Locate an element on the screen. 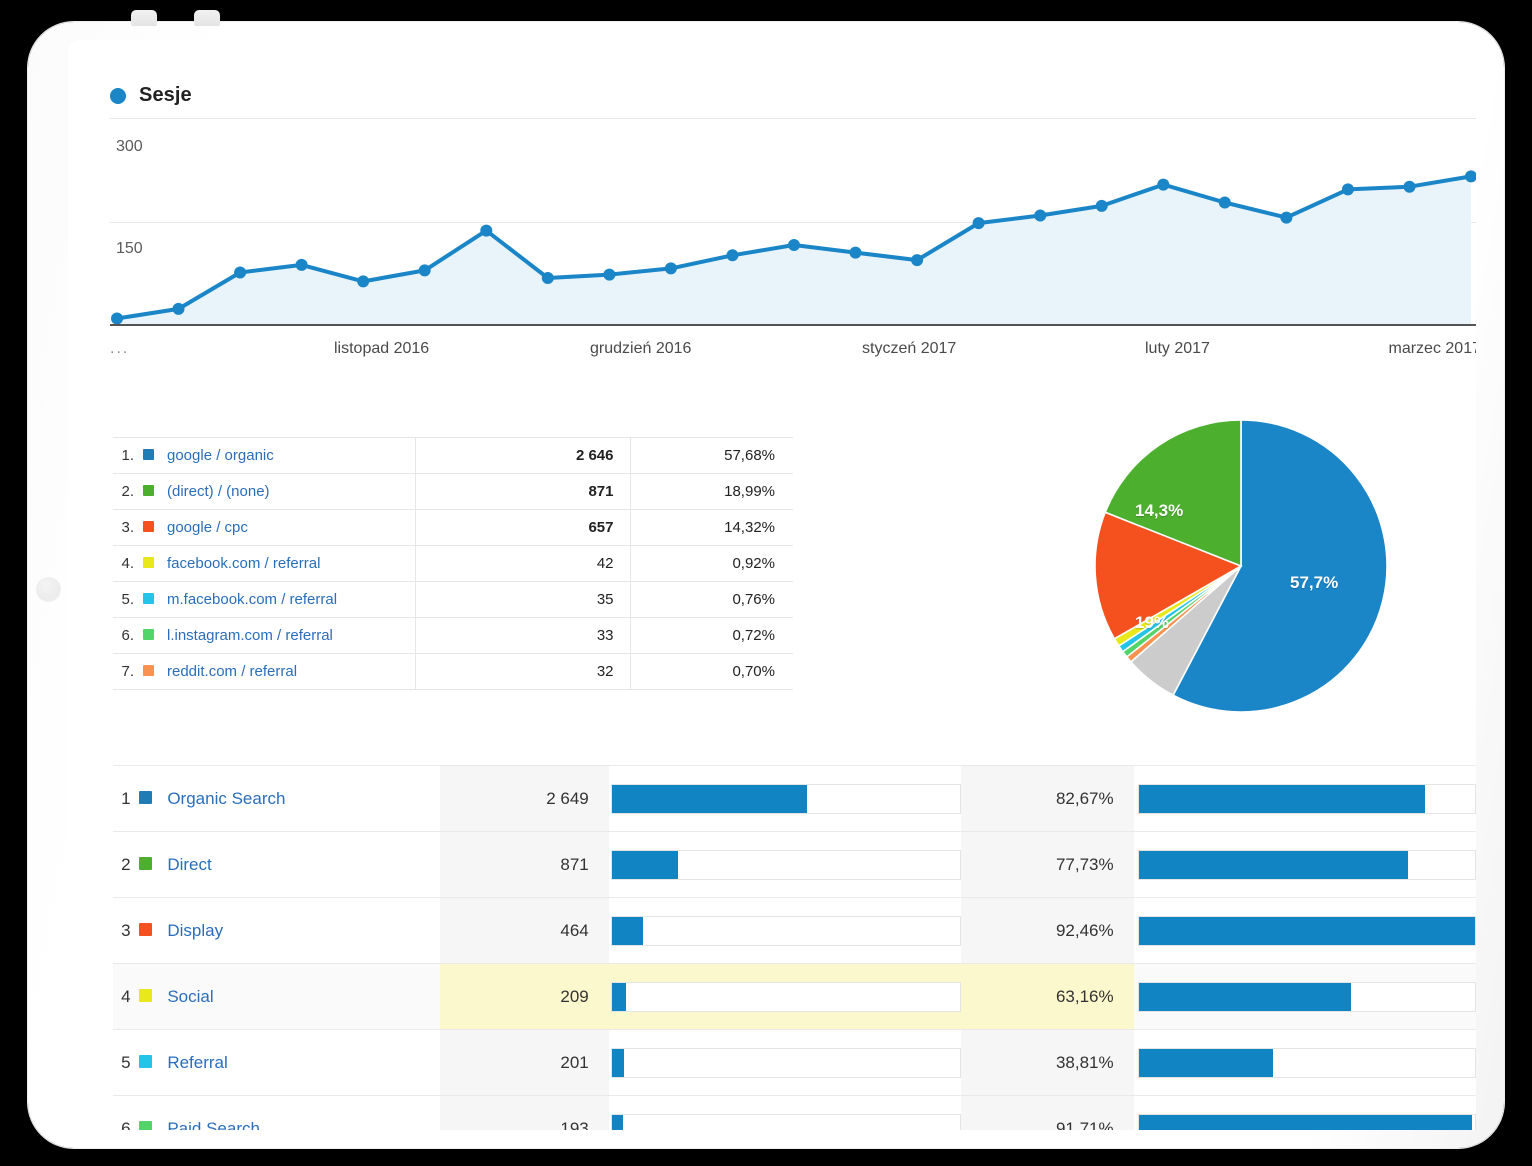 The height and width of the screenshot is (1166, 1532). table-row: 2. (direct) / (none) 871 18,99% is located at coordinates (453, 491).